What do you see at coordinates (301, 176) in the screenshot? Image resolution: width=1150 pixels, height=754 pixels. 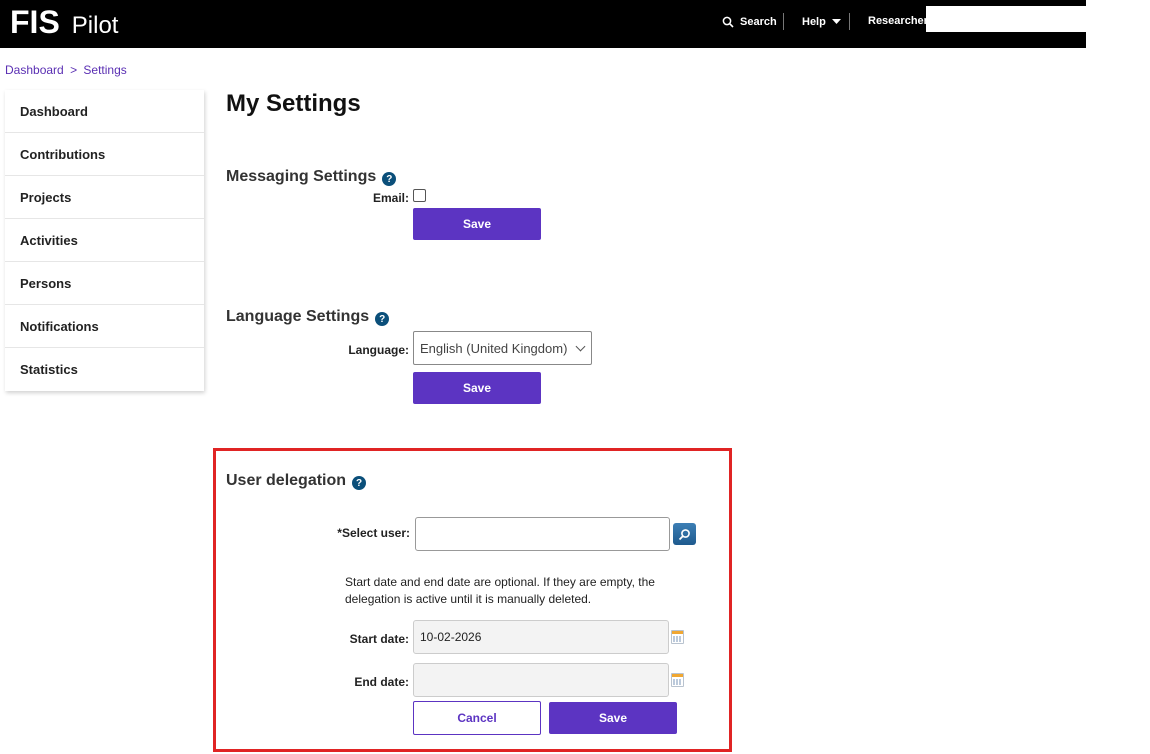 I see `messaging-settings-title: Messaging Settings` at bounding box center [301, 176].